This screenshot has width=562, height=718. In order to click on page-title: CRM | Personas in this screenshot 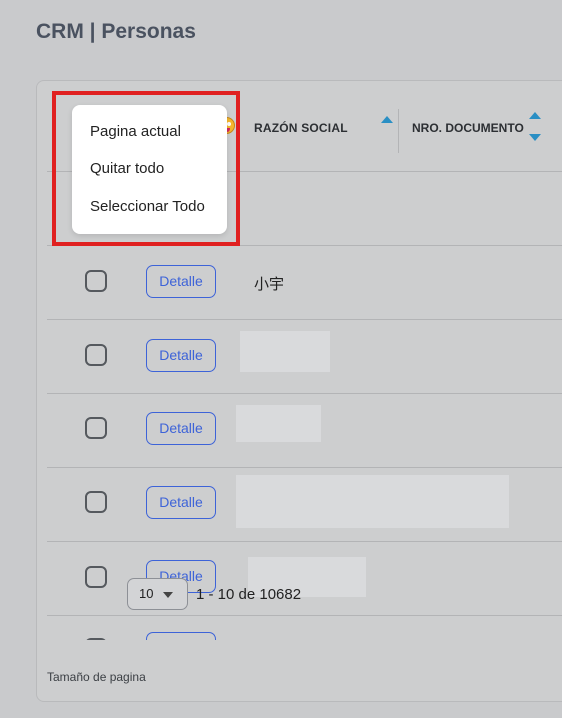, I will do `click(116, 31)`.